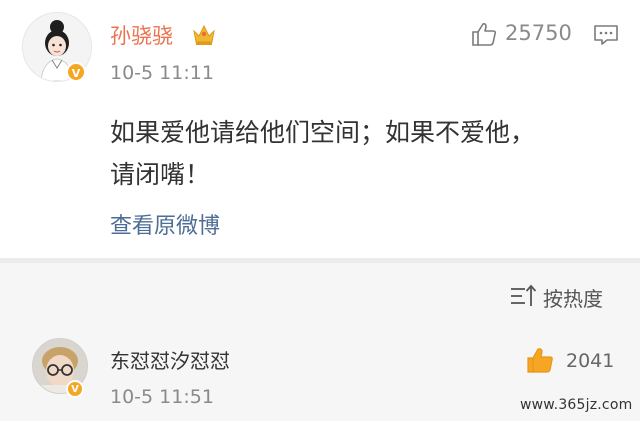 Image resolution: width=640 pixels, height=421 pixels. I want to click on sort-by-hot-button: 按热度, so click(573, 297).